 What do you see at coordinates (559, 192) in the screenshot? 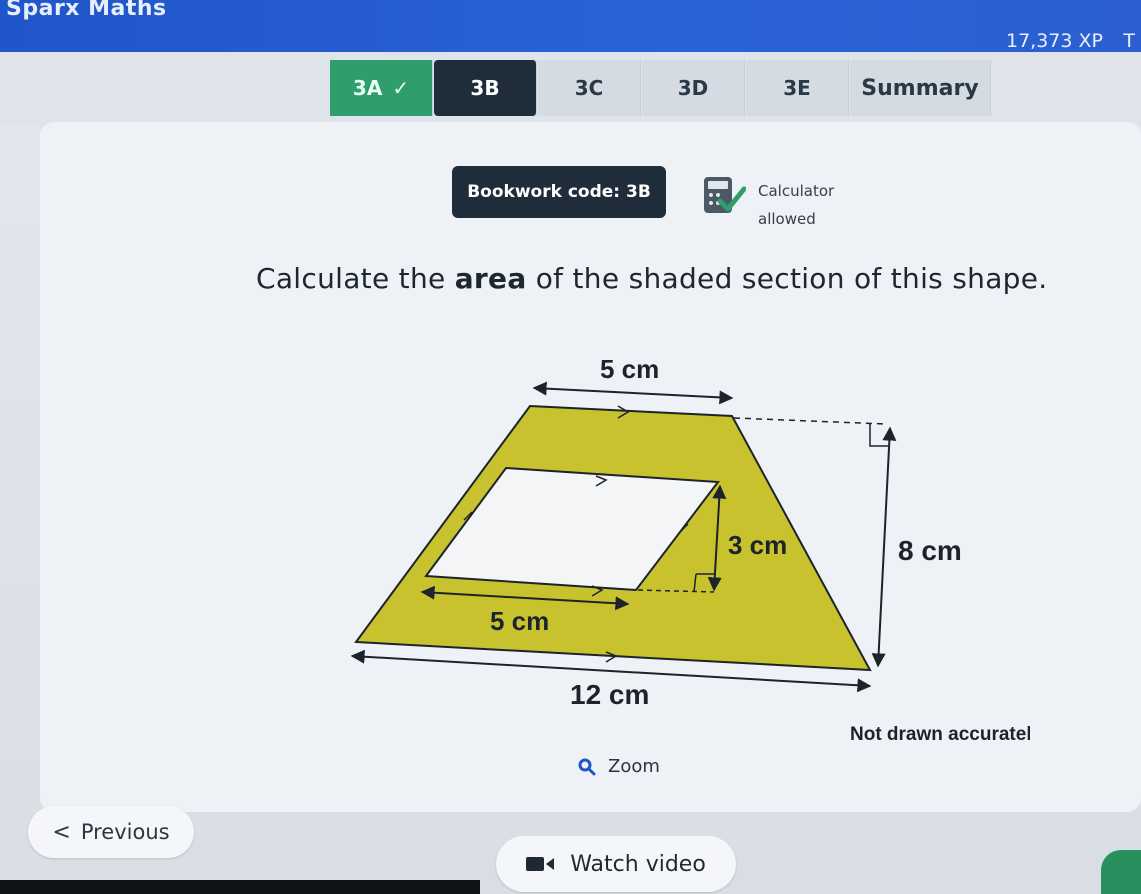
I see `bookwork-code-badge: Bookwork code: 3B` at bounding box center [559, 192].